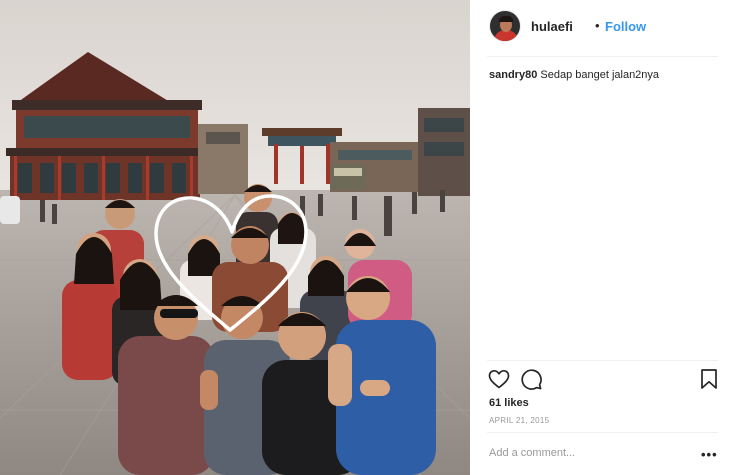 The height and width of the screenshot is (475, 735). I want to click on post-header: hulaefi • Follow, so click(602, 28).